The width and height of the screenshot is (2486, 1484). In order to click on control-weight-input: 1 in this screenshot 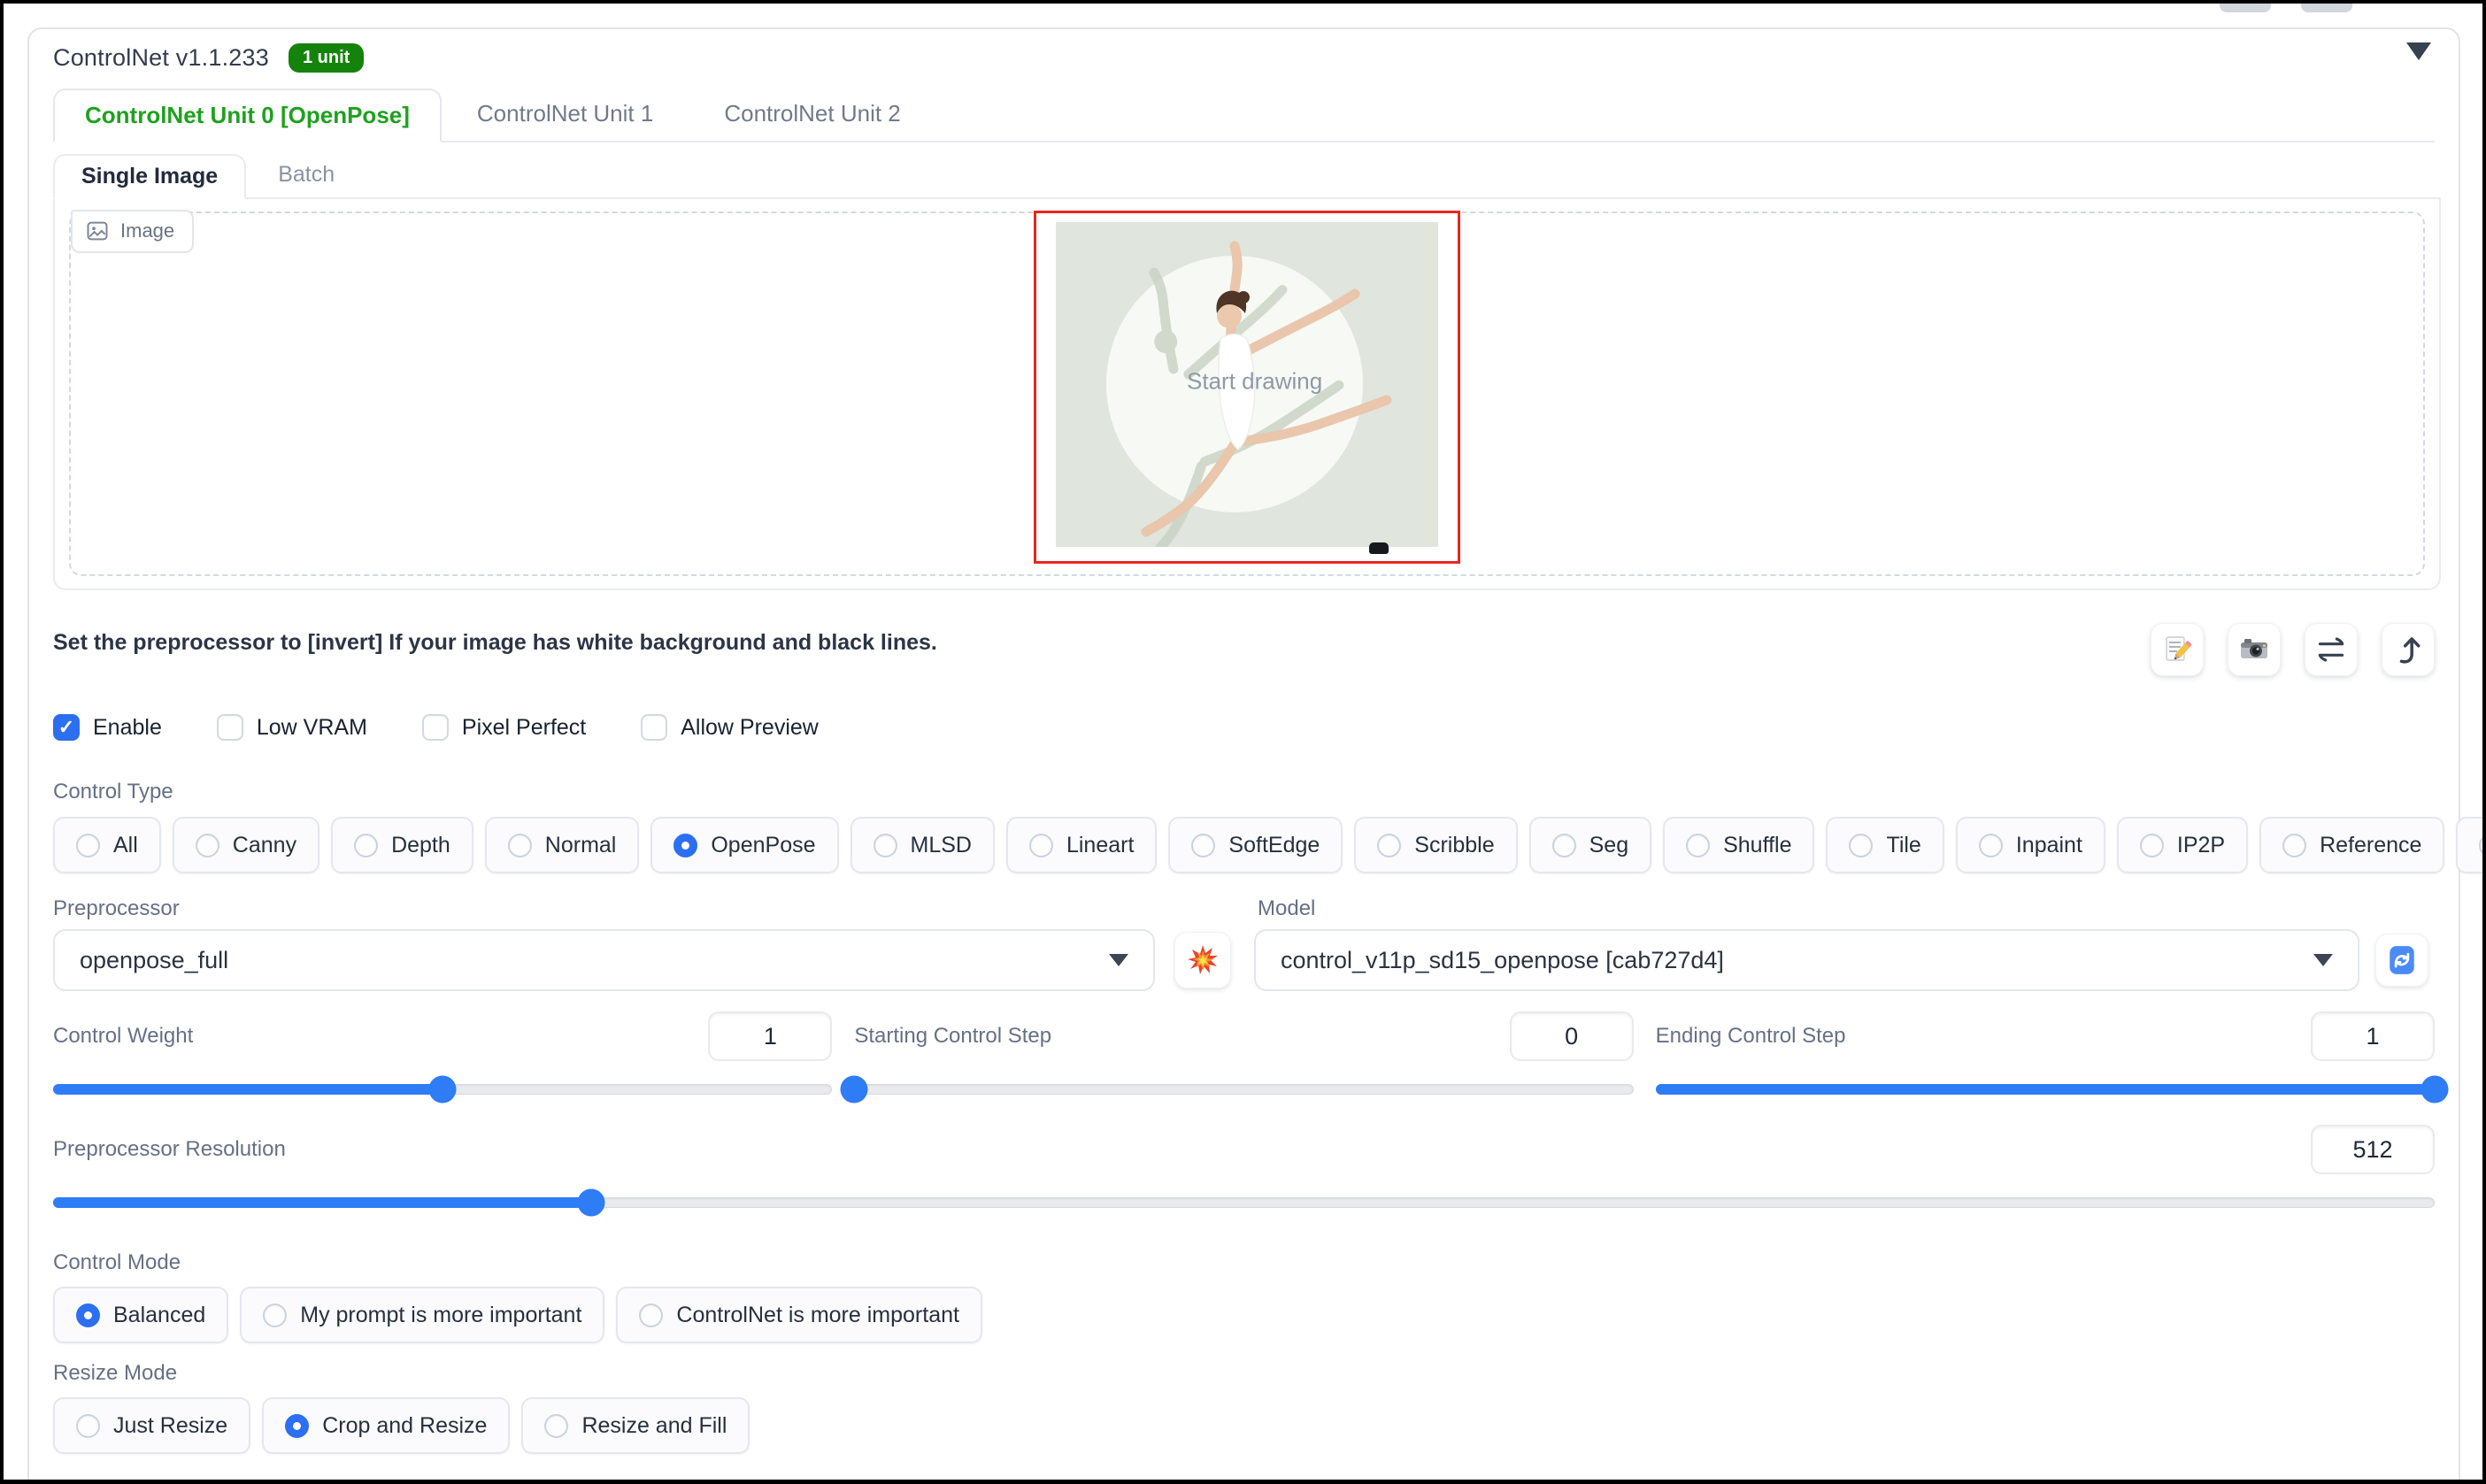, I will do `click(771, 1036)`.